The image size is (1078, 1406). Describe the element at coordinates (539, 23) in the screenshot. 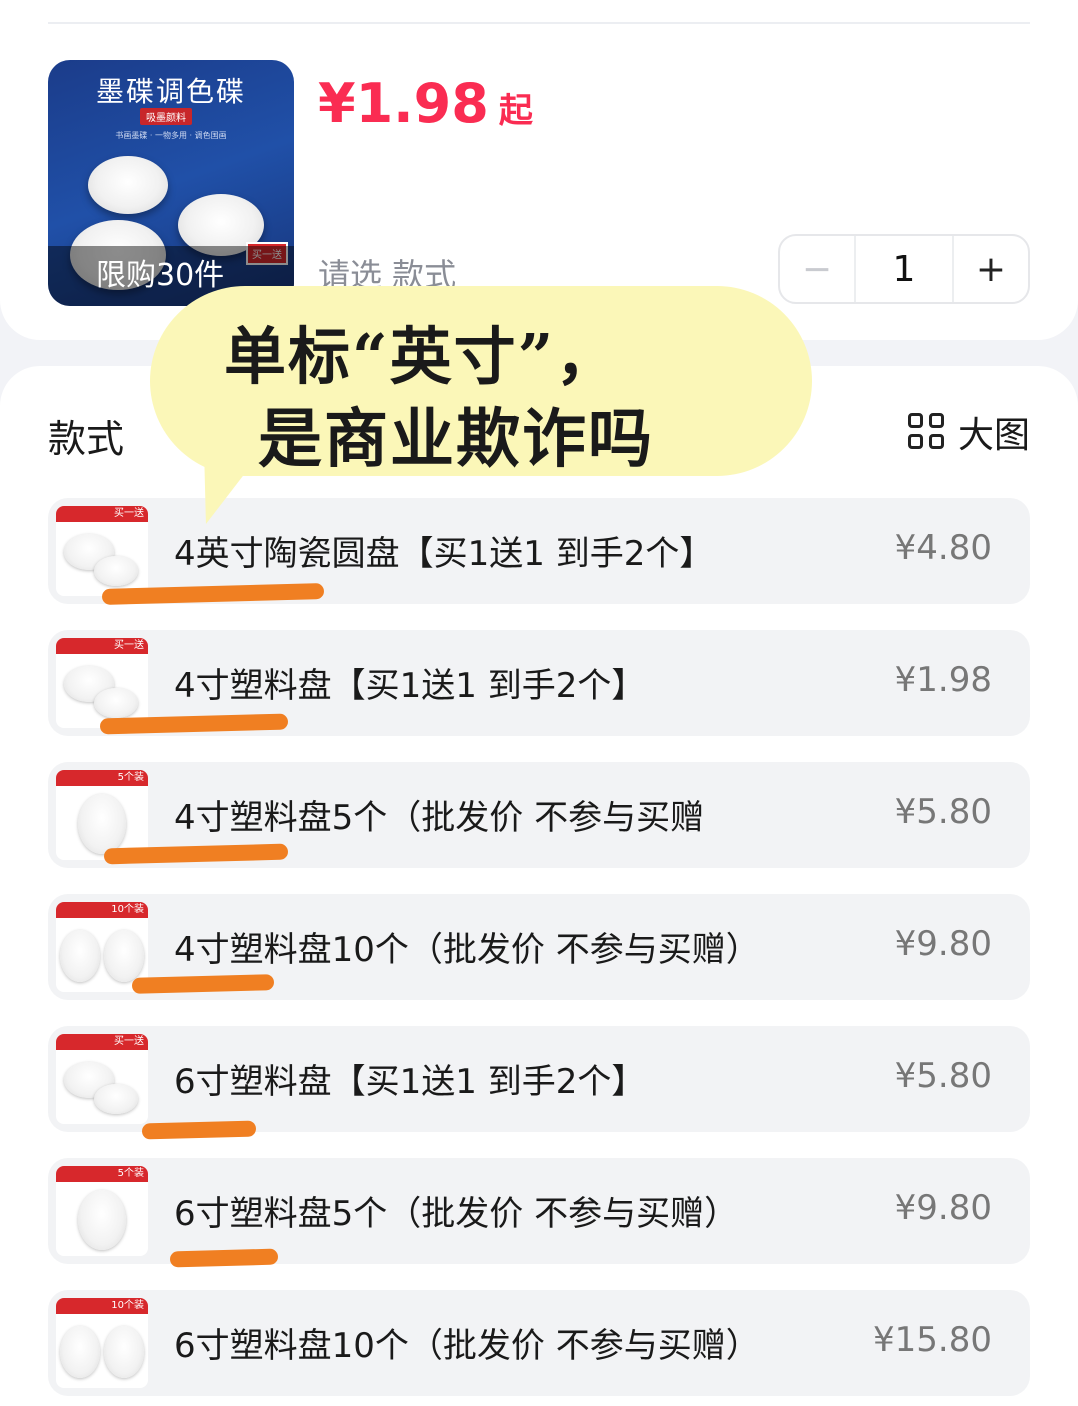

I see `divider` at that location.